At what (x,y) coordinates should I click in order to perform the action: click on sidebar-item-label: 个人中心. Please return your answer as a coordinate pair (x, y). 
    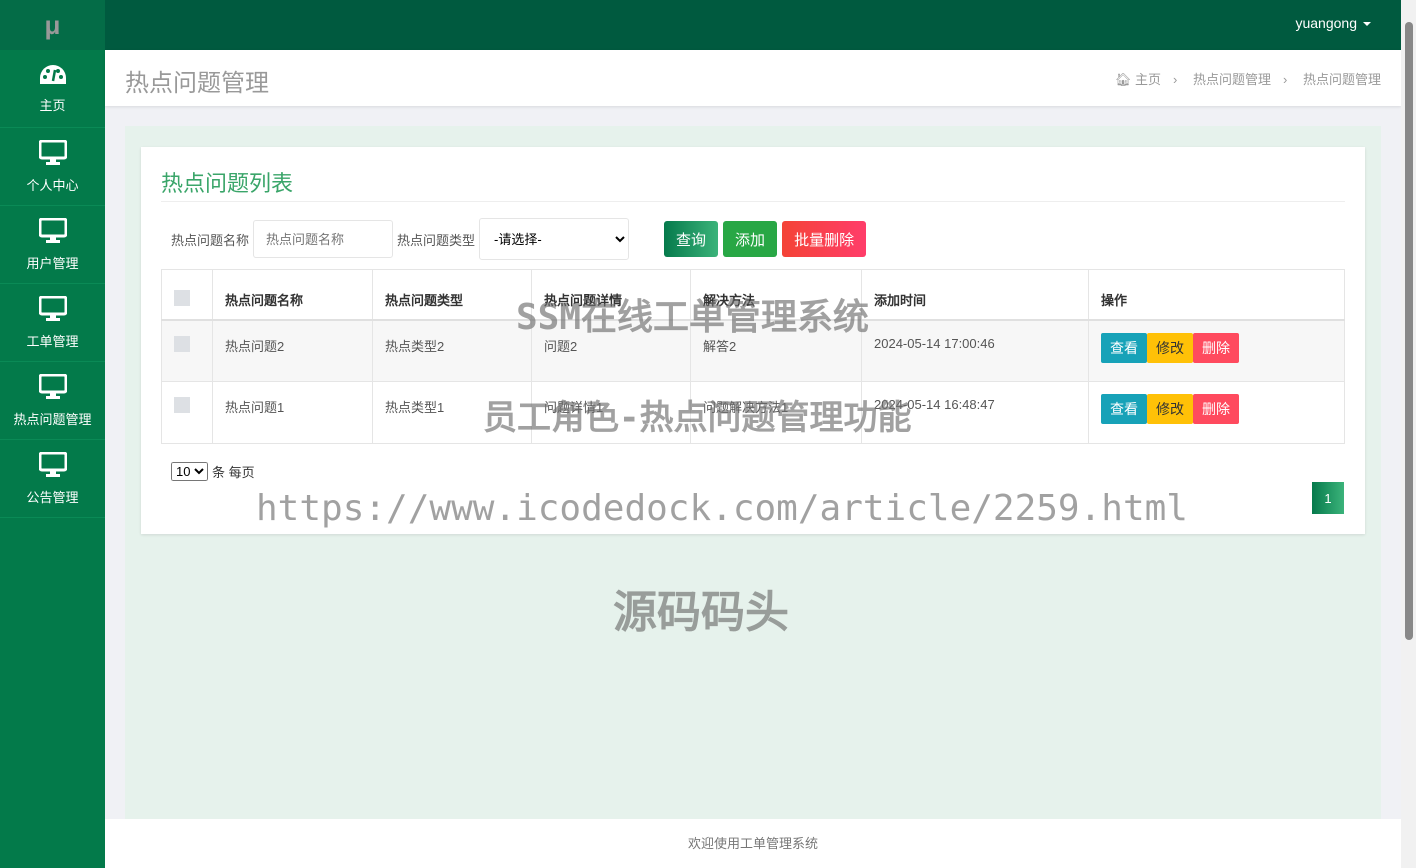
    Looking at the image, I should click on (52, 185).